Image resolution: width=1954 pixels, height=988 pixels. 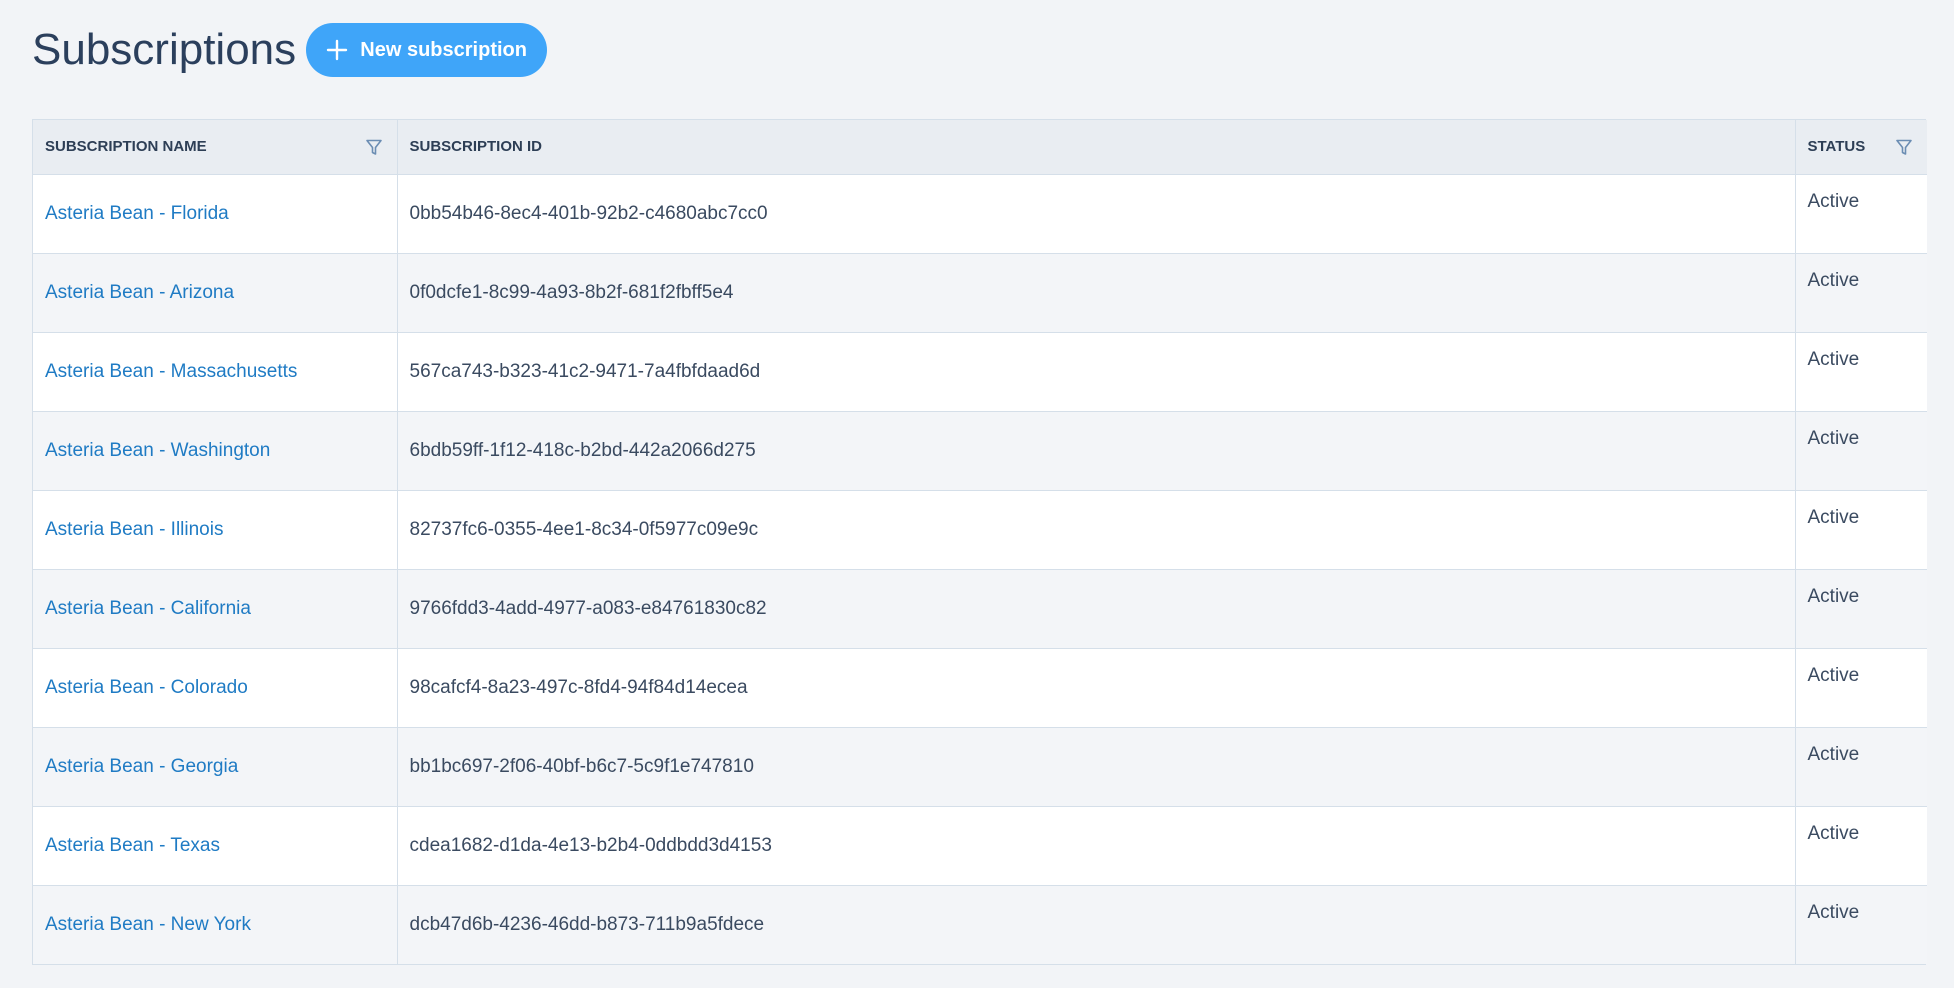 I want to click on column-label: Subscription ID, so click(x=476, y=147).